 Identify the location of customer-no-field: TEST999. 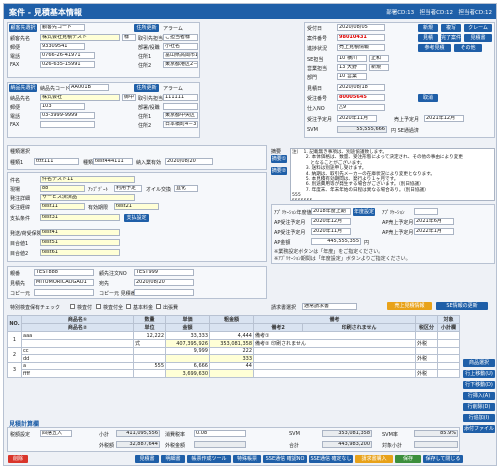
(164, 272).